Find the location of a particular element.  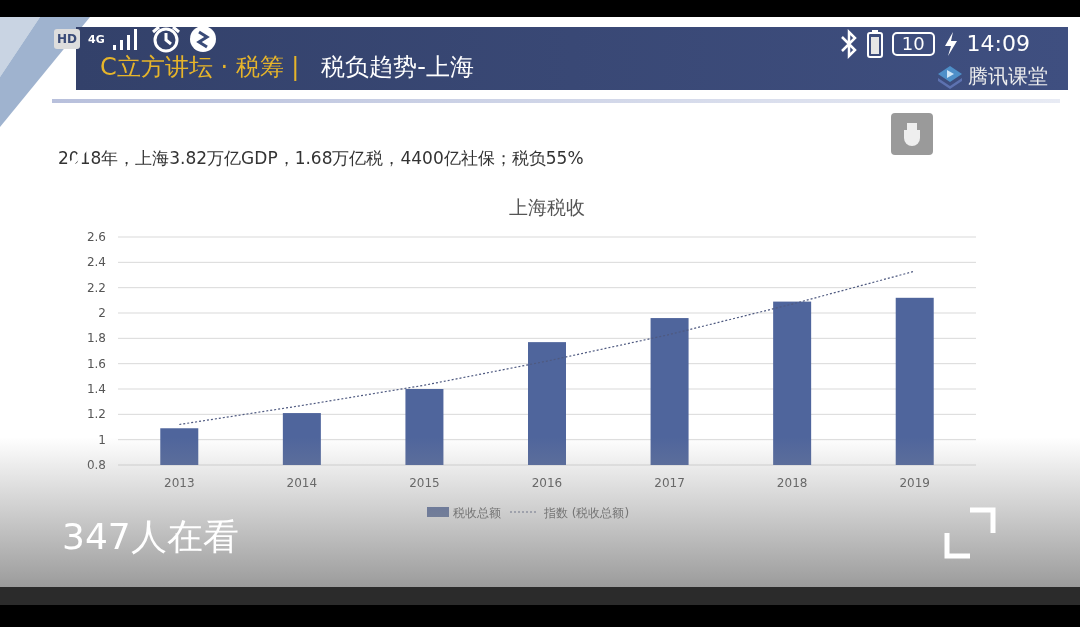

y-tick-label: 1.4 is located at coordinates (96, 389).